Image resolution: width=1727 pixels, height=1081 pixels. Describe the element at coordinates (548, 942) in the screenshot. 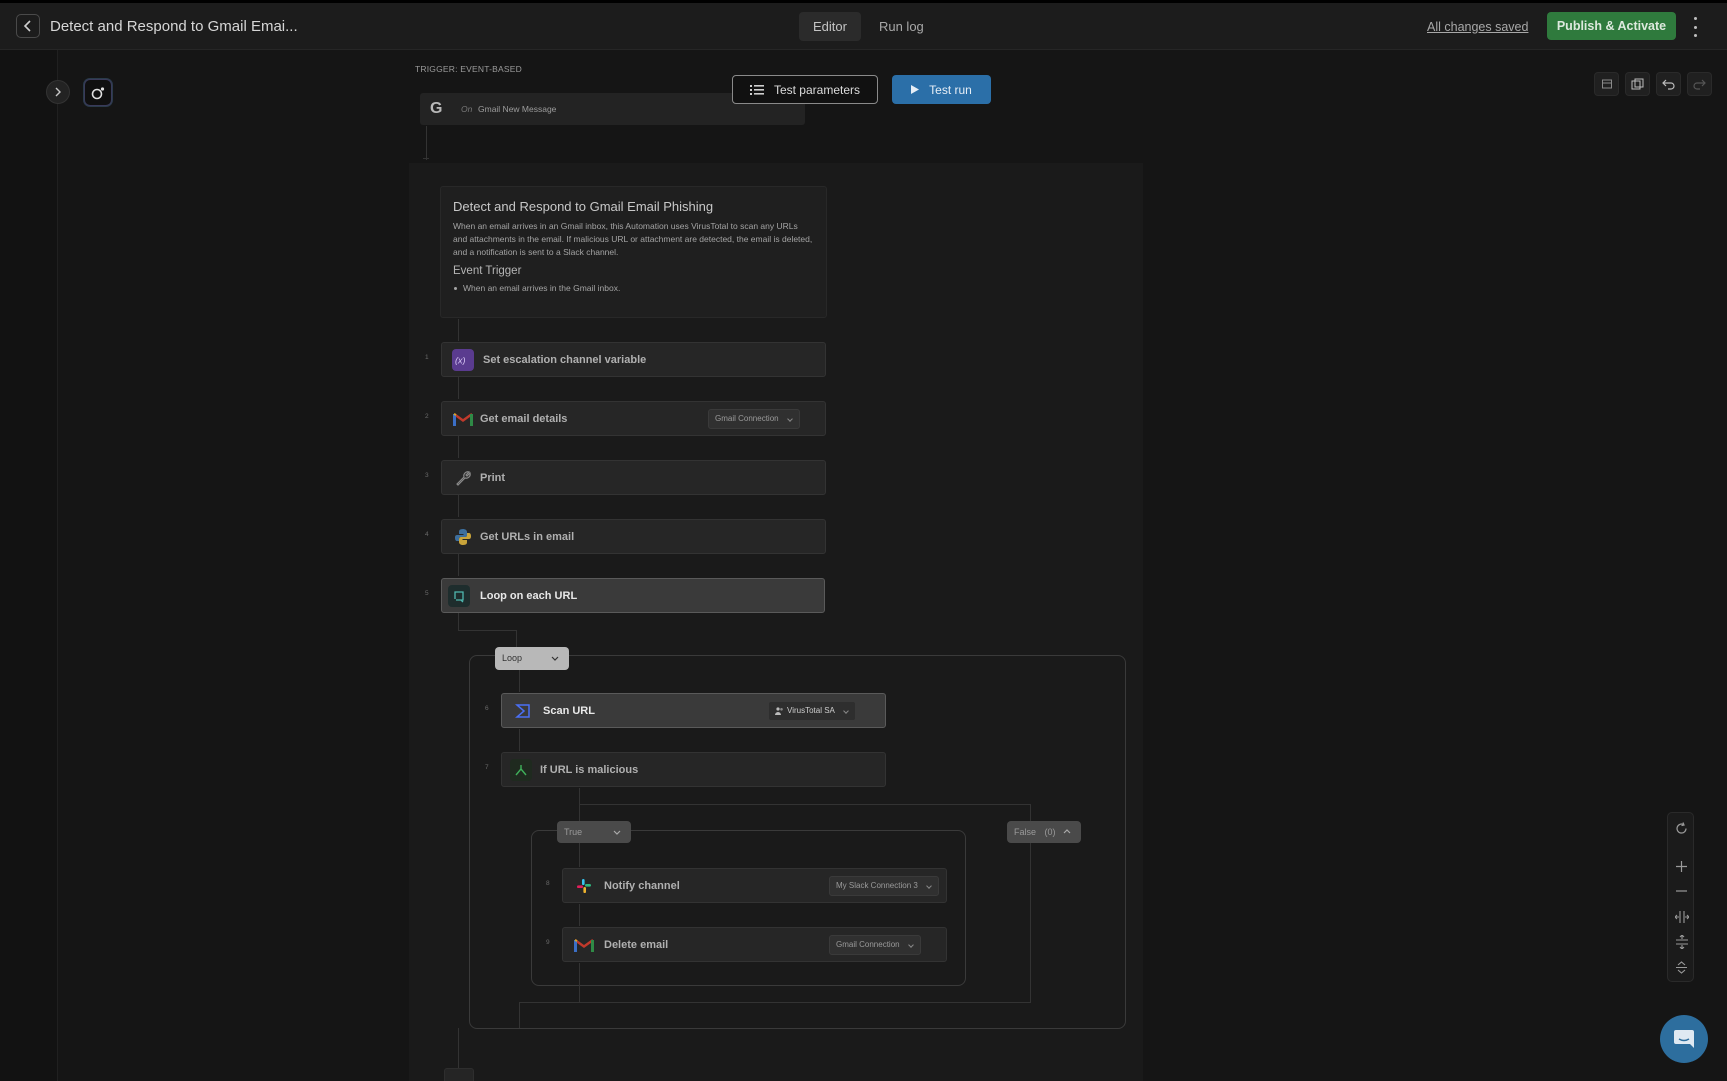

I see `step-number: 9` at that location.